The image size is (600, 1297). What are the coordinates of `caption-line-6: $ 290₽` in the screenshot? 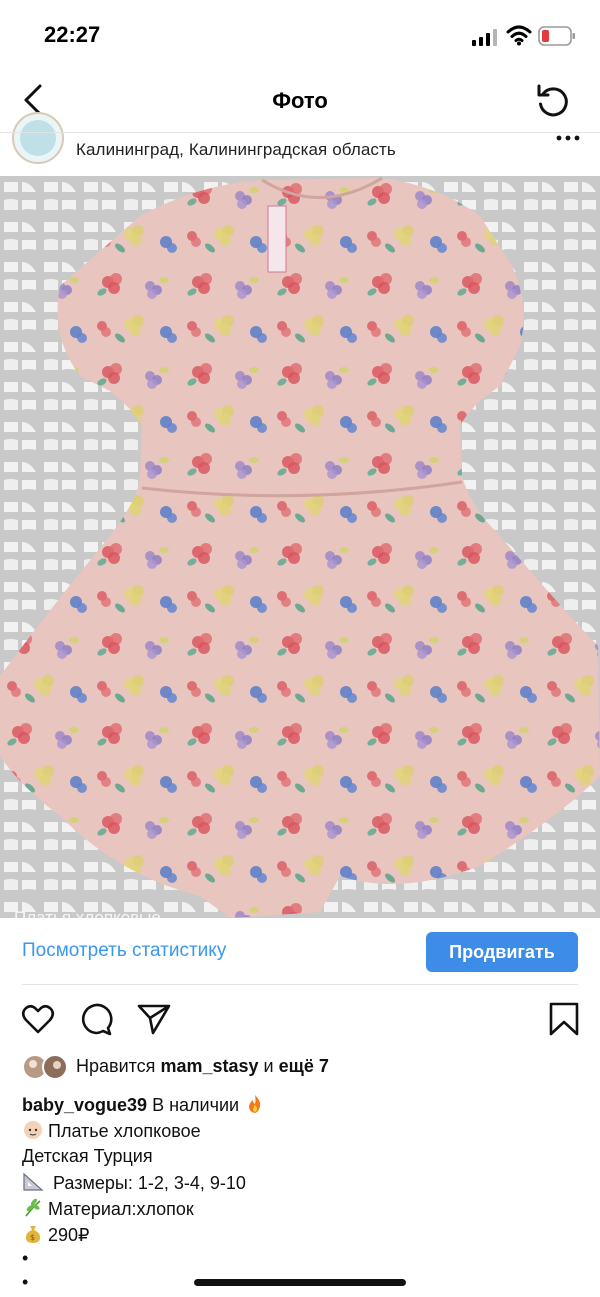 It's located at (55, 1235).